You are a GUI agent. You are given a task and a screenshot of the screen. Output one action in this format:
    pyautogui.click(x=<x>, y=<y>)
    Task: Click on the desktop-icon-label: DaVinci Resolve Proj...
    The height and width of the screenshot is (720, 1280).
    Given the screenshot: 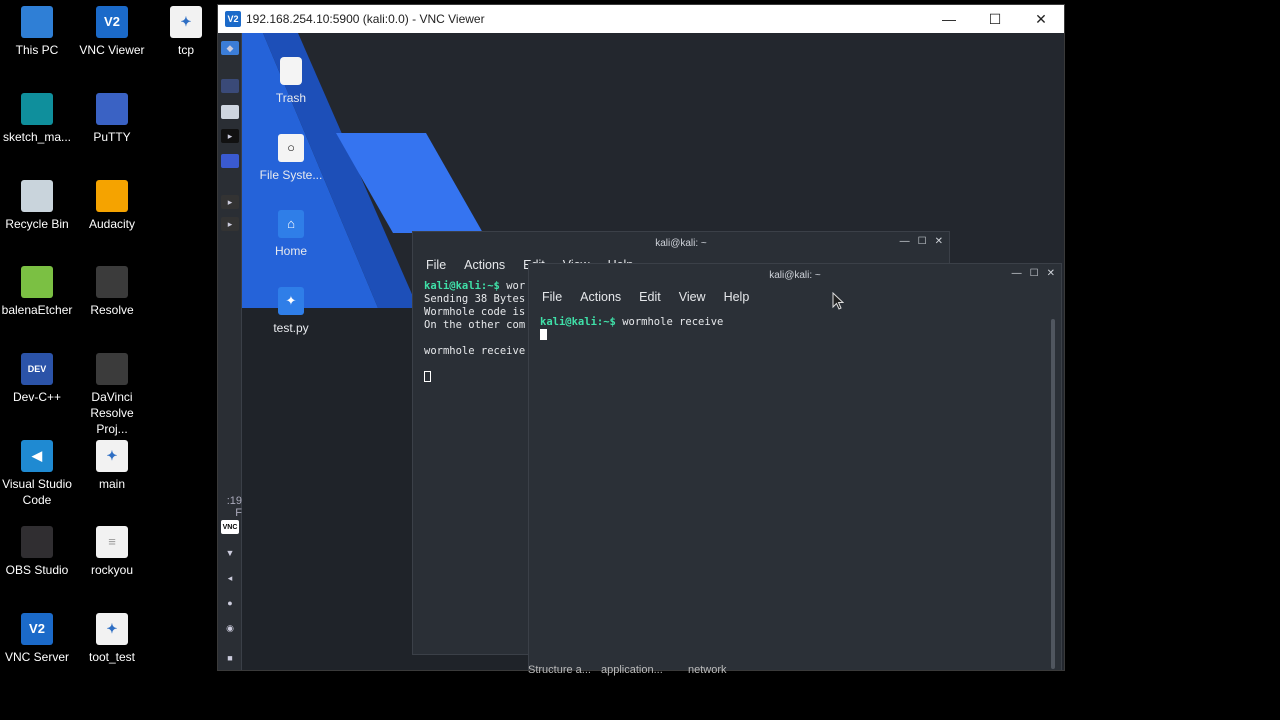 What is the action you would take?
    pyautogui.click(x=112, y=413)
    